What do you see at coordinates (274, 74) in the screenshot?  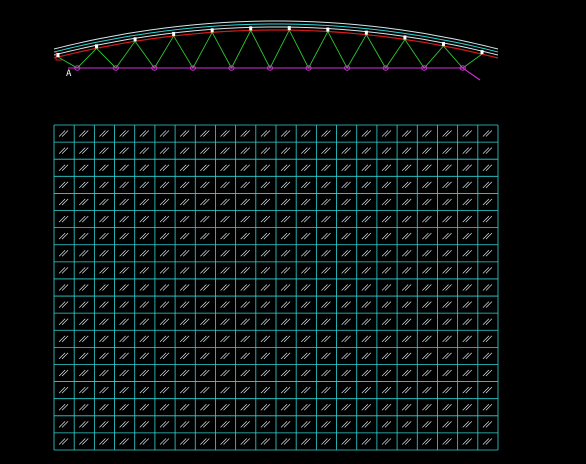 I see `bottom-chord` at bounding box center [274, 74].